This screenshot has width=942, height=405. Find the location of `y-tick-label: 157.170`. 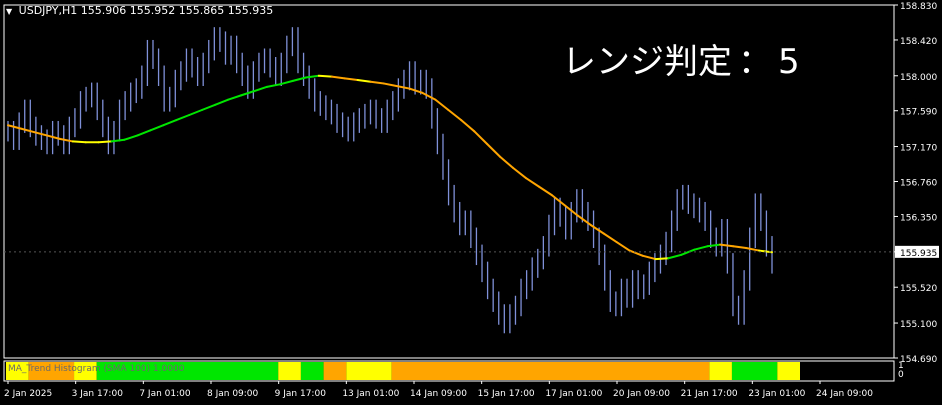

y-tick-label: 157.170 is located at coordinates (918, 149).